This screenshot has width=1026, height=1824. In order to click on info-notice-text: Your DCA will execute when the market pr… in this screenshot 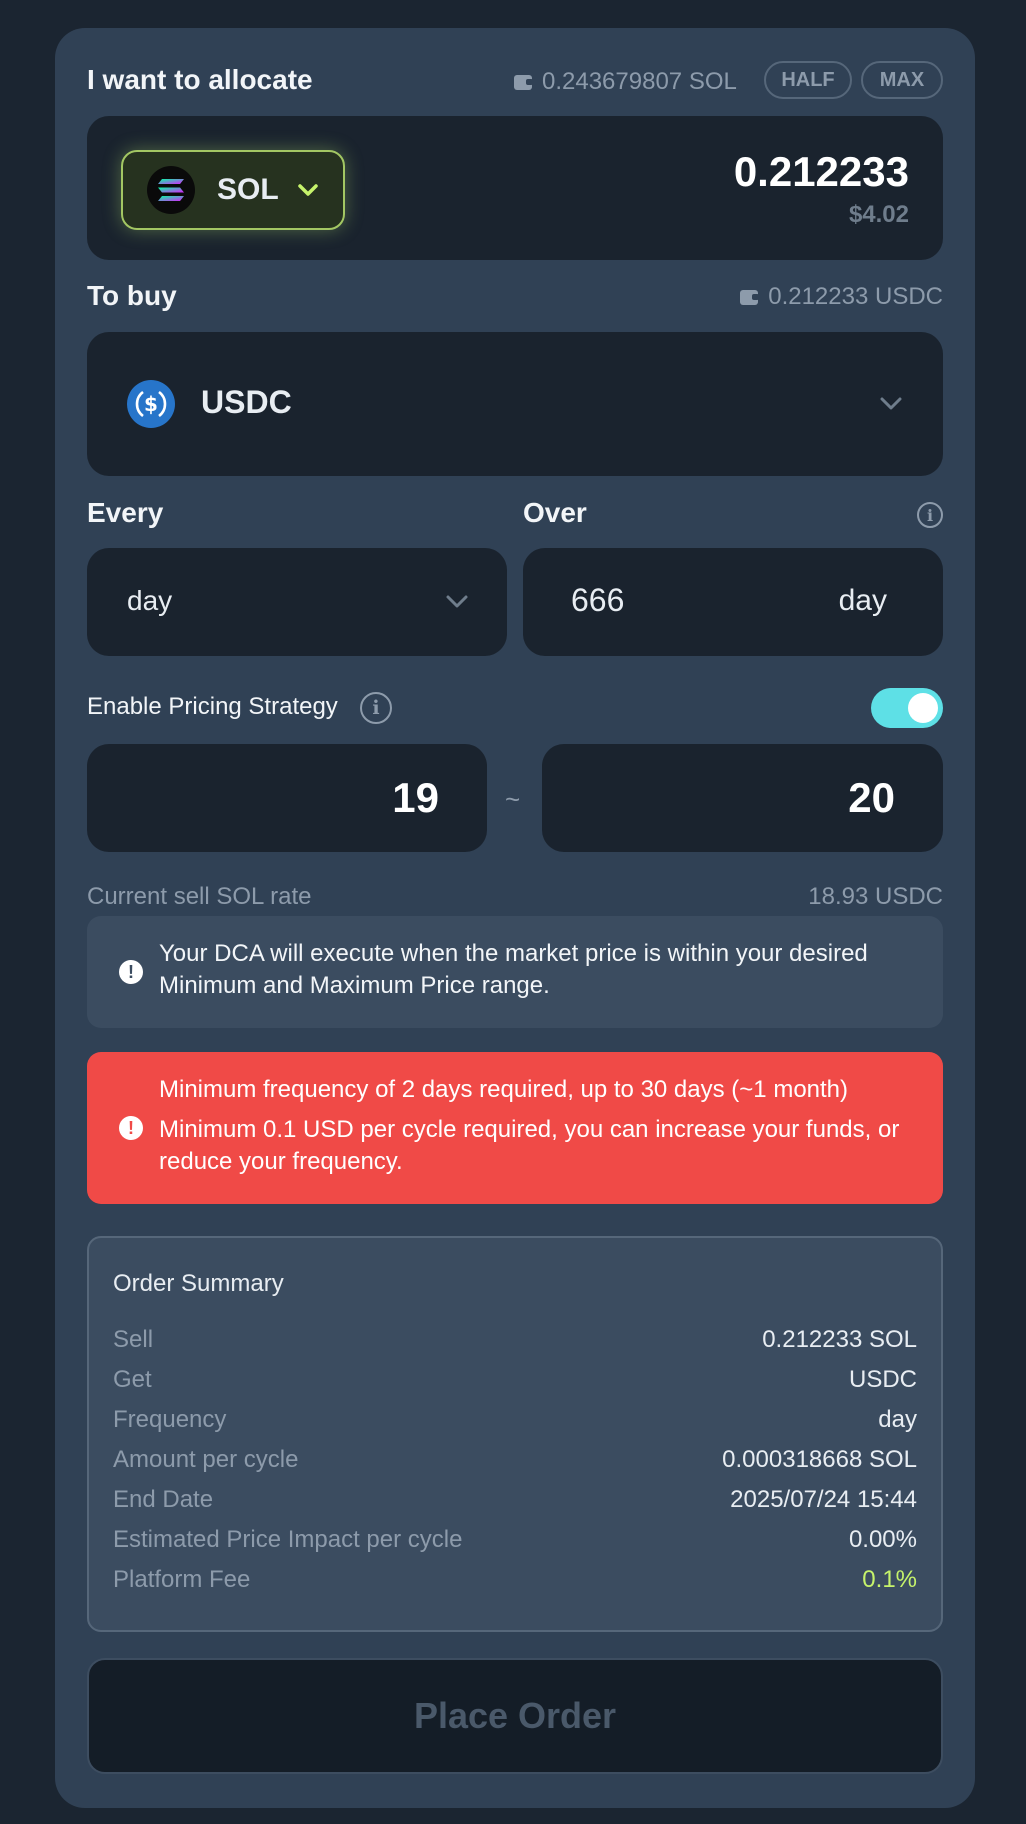, I will do `click(513, 969)`.